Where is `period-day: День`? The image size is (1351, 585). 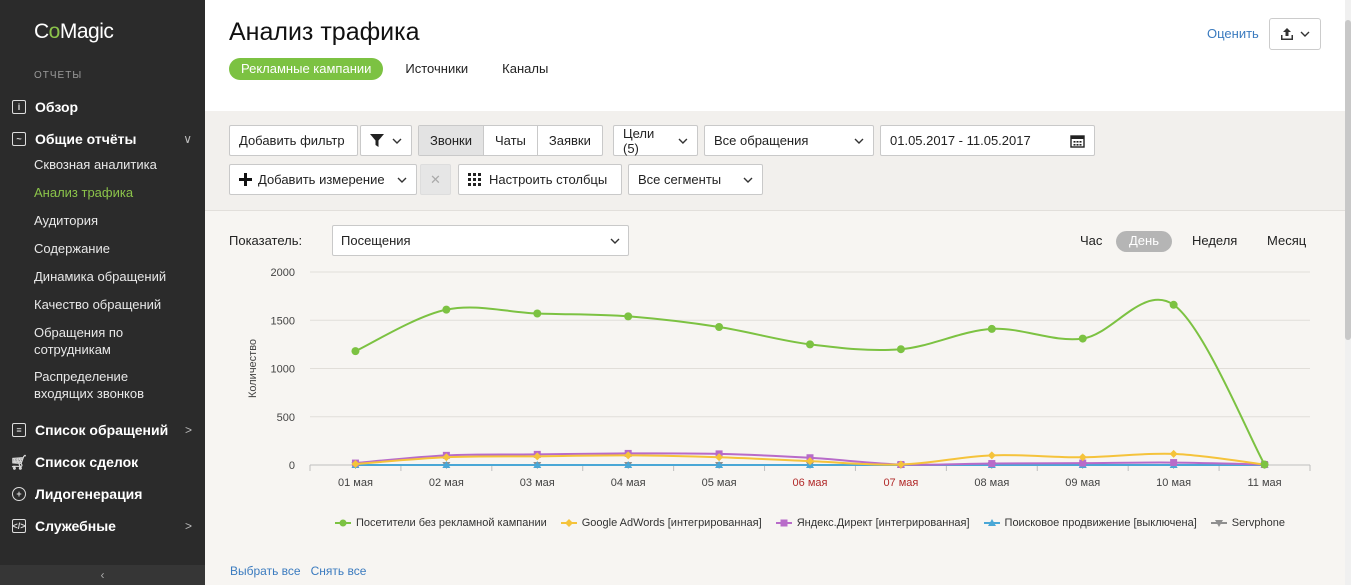
period-day: День is located at coordinates (1144, 241).